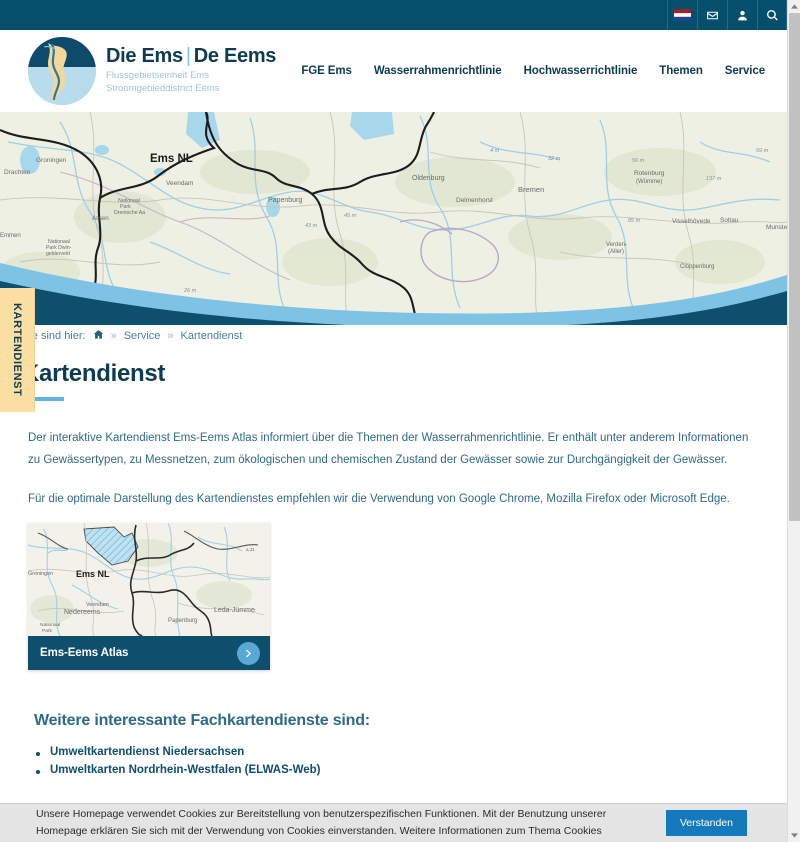 This screenshot has width=800, height=842. Describe the element at coordinates (706, 823) in the screenshot. I see `cookie-accept-button: Verstanden` at that location.